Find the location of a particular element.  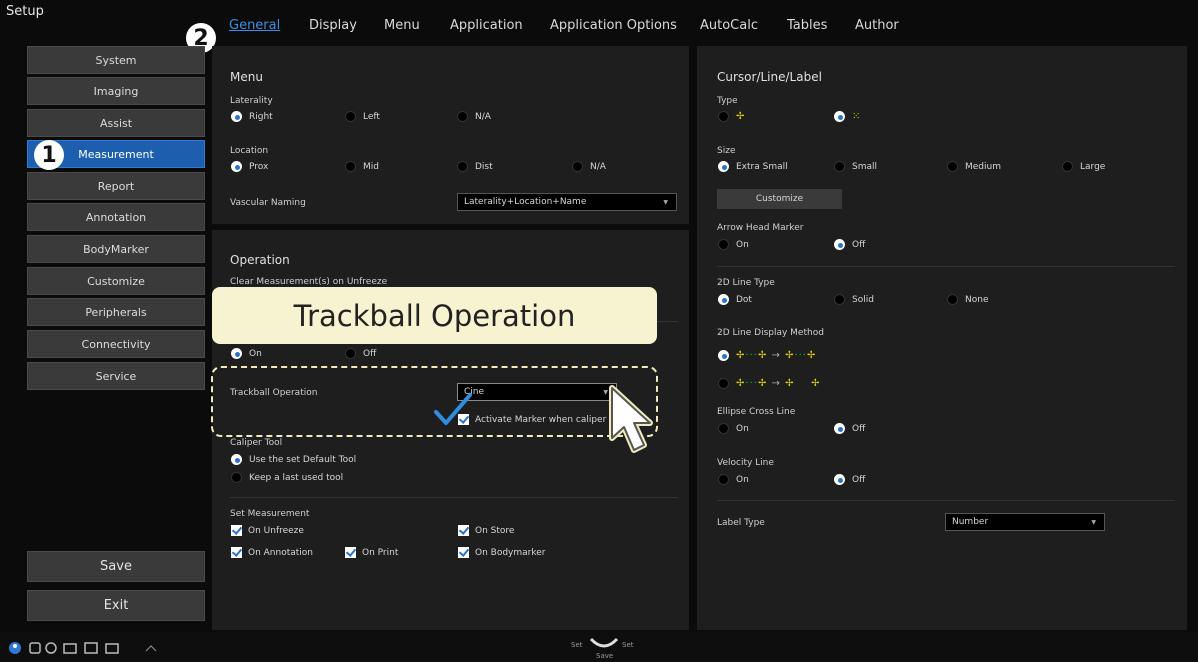

caliper-default-radio: Use the set Default Tool is located at coordinates (293, 459).